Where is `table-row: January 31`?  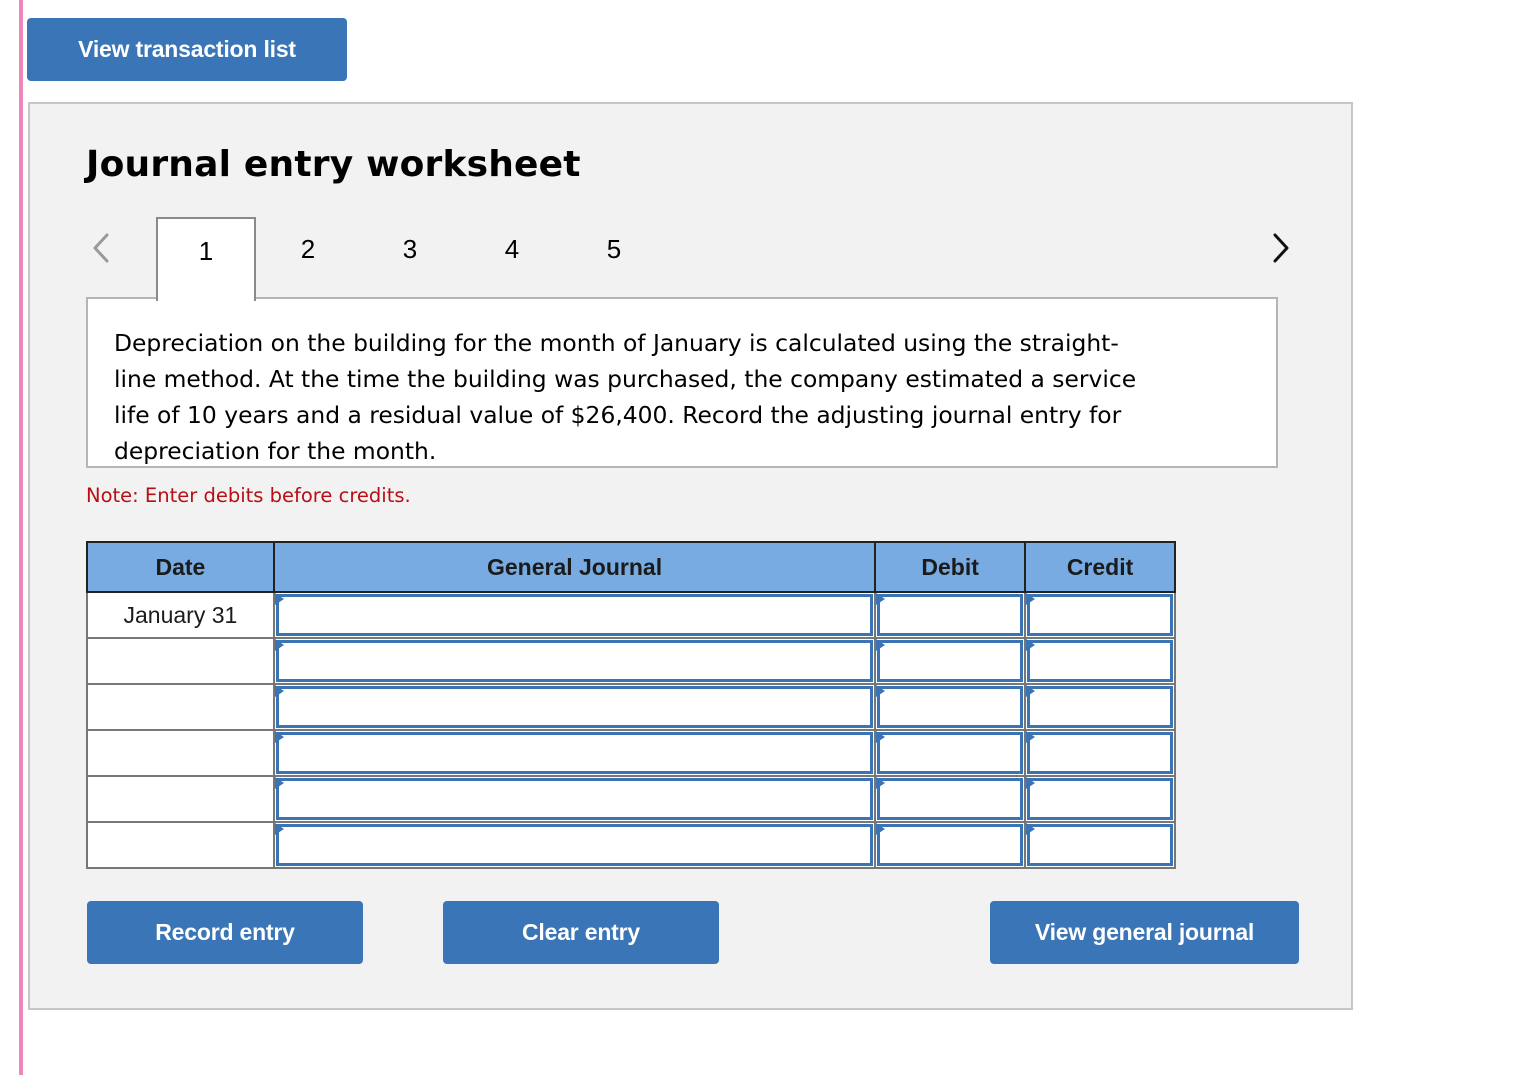
table-row: January 31 is located at coordinates (631, 615).